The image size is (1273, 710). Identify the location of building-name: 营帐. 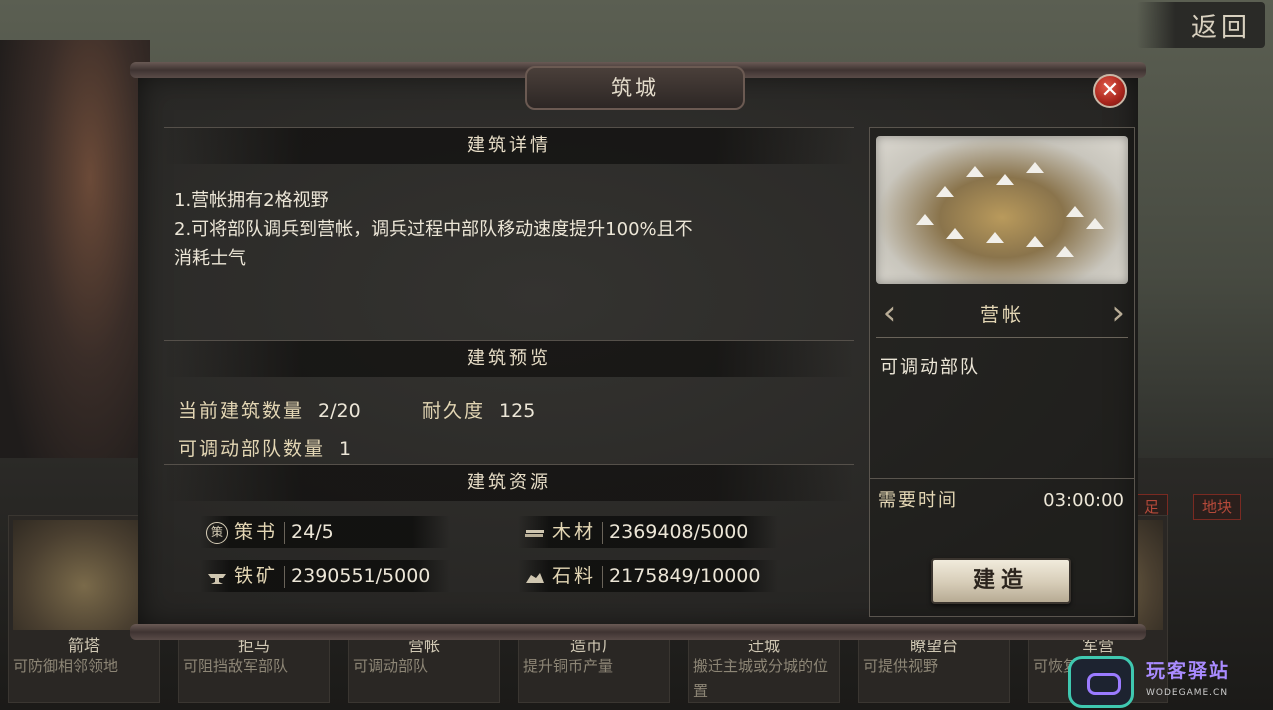
(1001, 315).